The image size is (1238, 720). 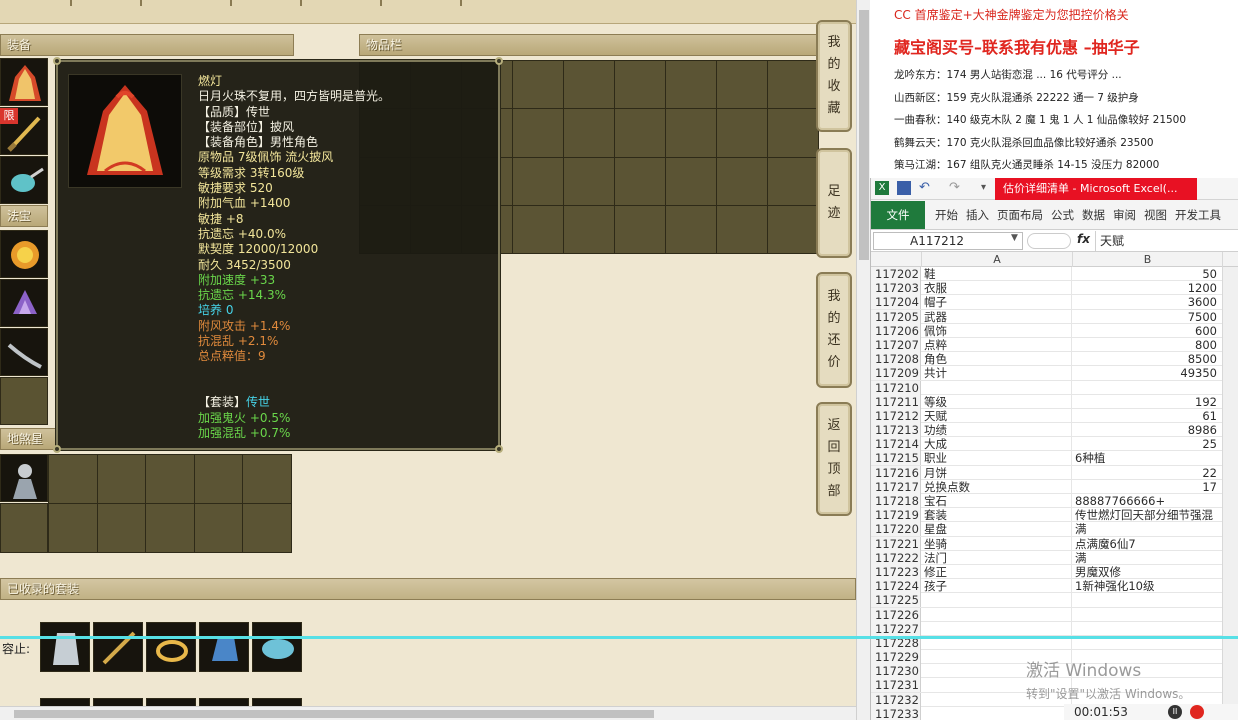 I want to click on cell-b: 男魔双修, so click(x=1147, y=572).